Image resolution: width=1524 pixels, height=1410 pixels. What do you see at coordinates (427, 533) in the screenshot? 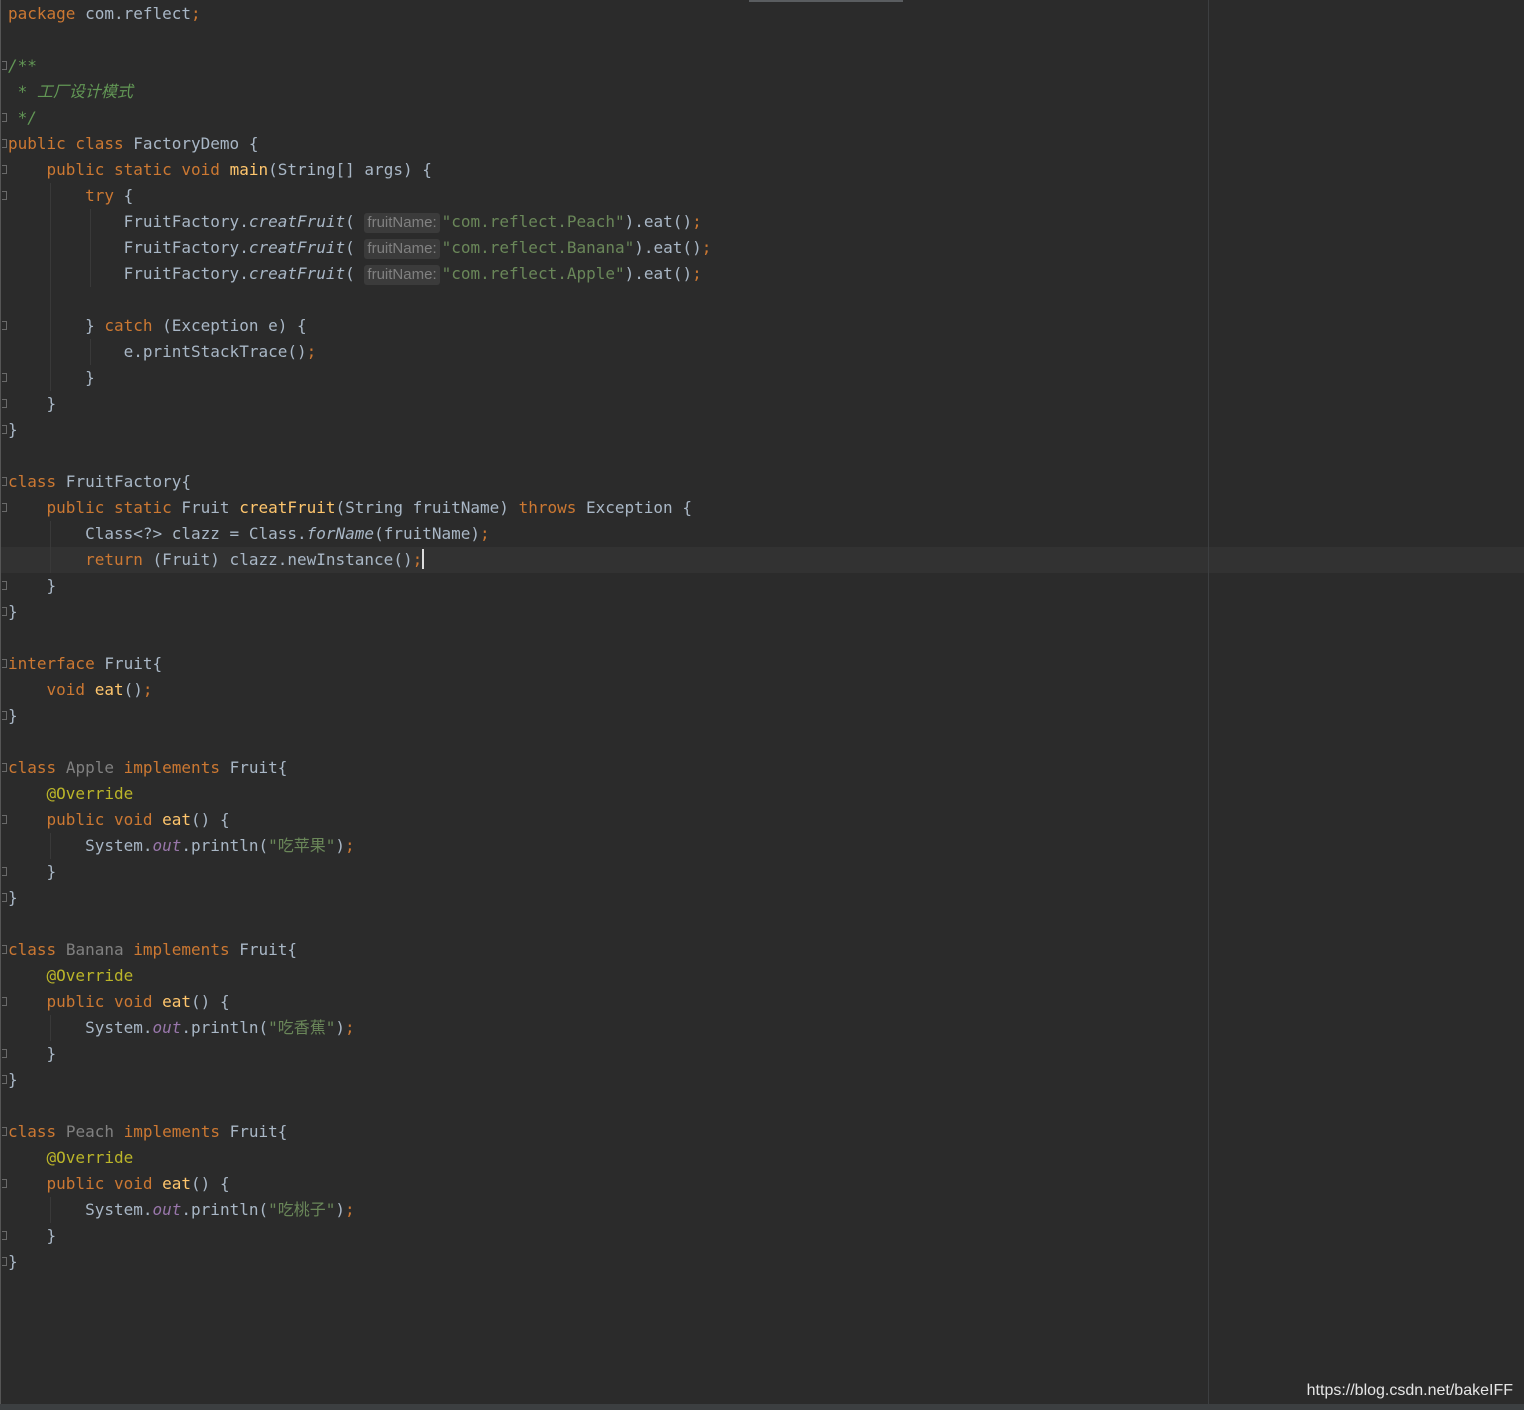
I see `code-token: (fruitName)` at bounding box center [427, 533].